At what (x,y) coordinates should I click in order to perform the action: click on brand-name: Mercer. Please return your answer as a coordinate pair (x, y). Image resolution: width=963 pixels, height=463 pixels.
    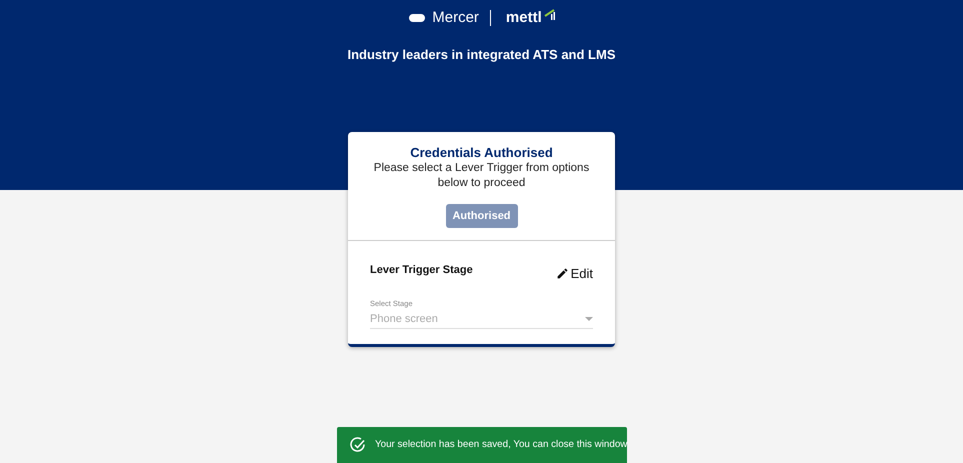
    Looking at the image, I should click on (455, 17).